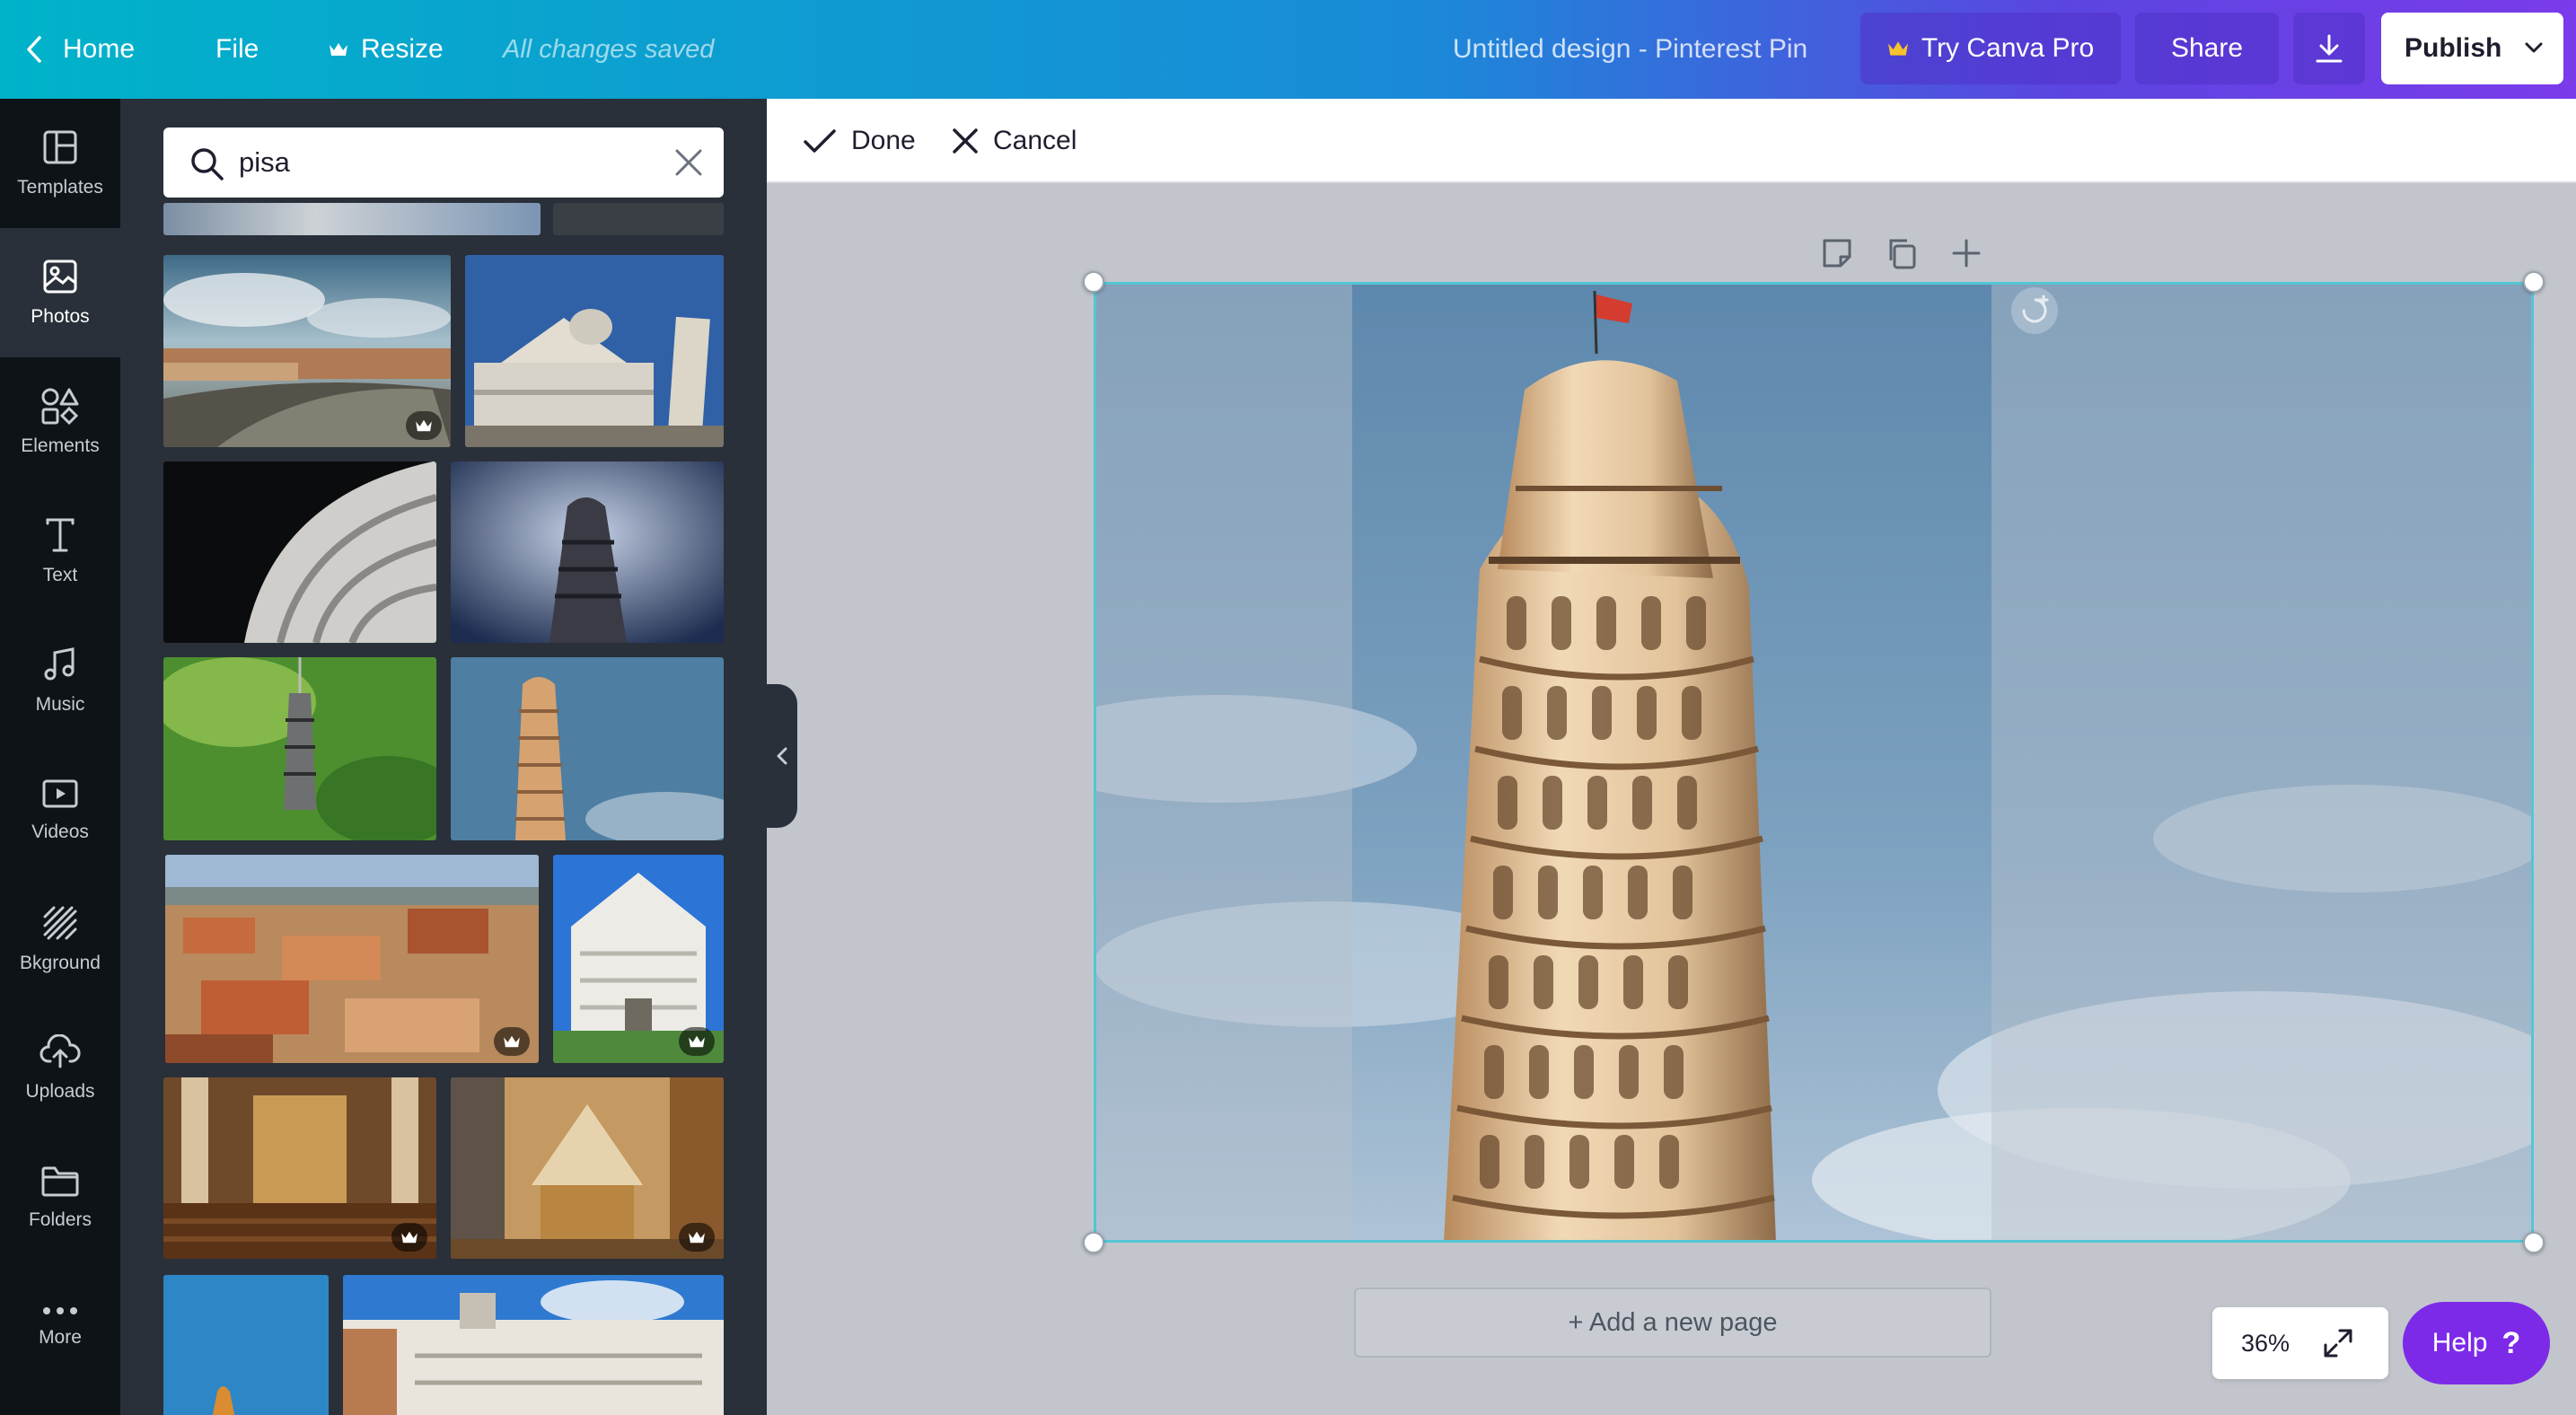 The height and width of the screenshot is (1415, 2576). I want to click on resize-button: Resize, so click(386, 50).